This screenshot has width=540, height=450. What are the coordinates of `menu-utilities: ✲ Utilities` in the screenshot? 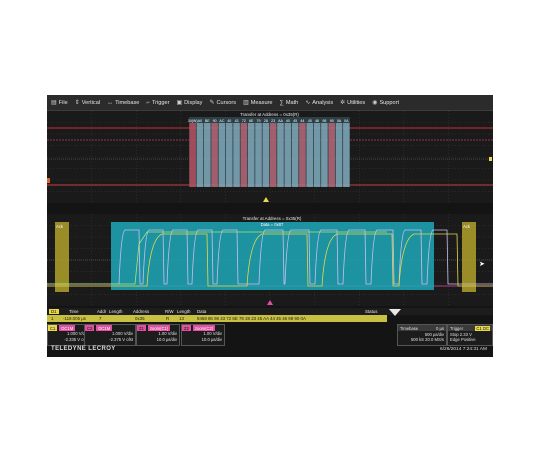 It's located at (352, 103).